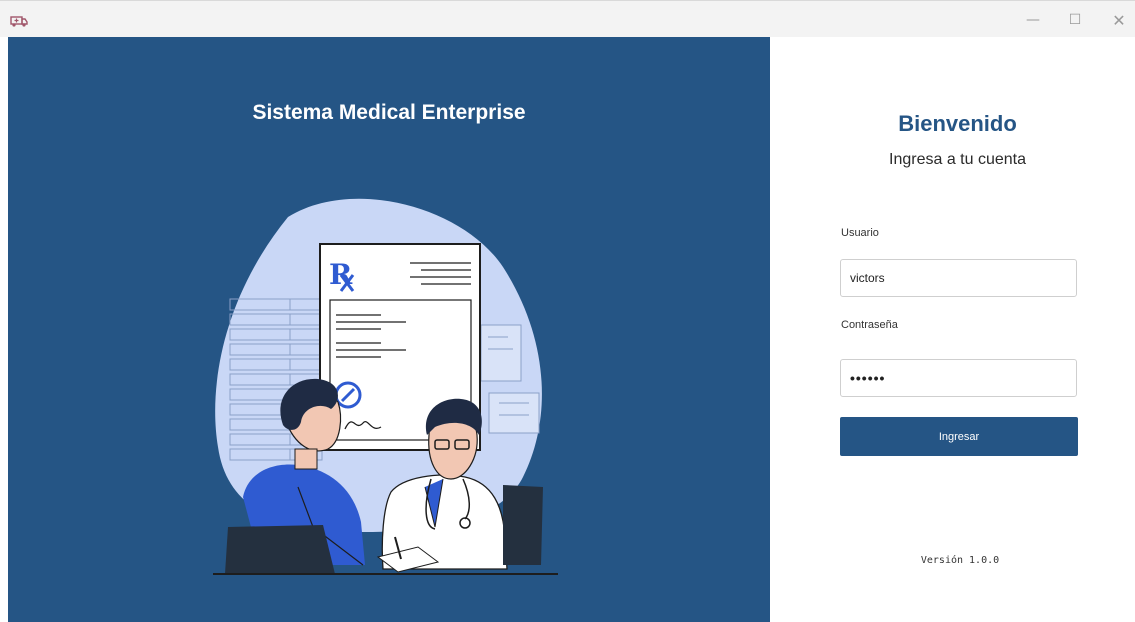 The height and width of the screenshot is (622, 1135). I want to click on welcome-heading: Bienvenido, so click(957, 123).